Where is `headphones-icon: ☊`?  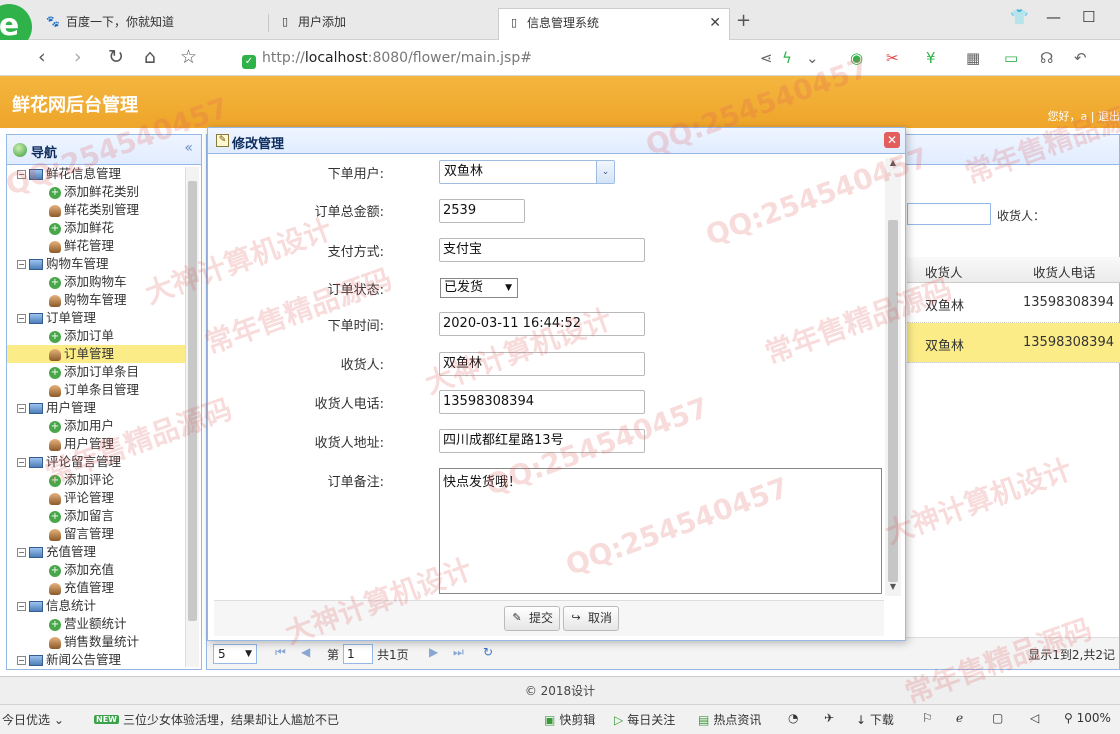
headphones-icon: ☊ is located at coordinates (1046, 58).